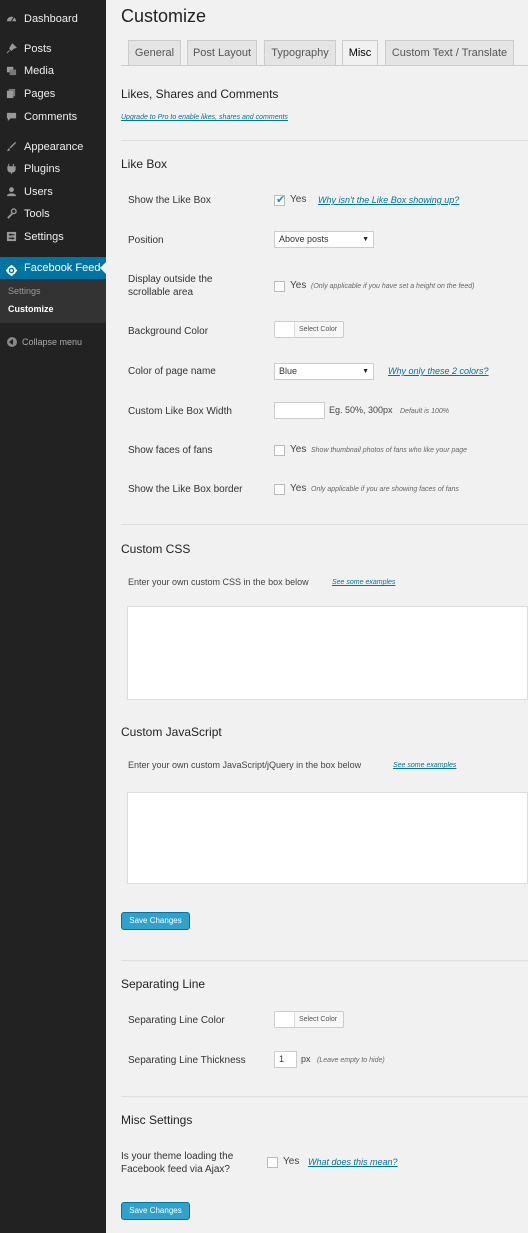  Describe the element at coordinates (11, 191) in the screenshot. I see `users-icon` at that location.